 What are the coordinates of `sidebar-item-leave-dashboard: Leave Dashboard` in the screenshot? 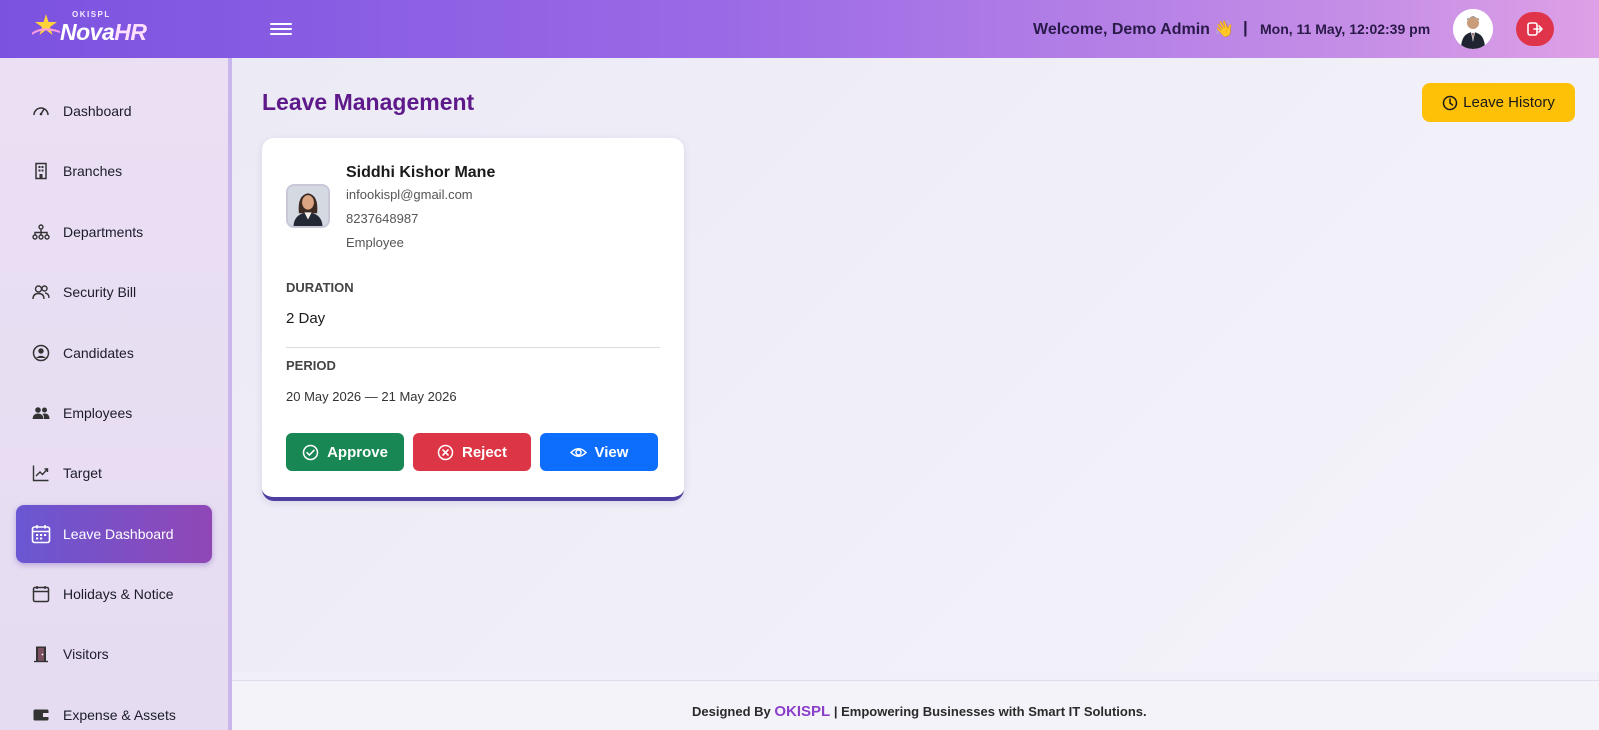 It's located at (114, 534).